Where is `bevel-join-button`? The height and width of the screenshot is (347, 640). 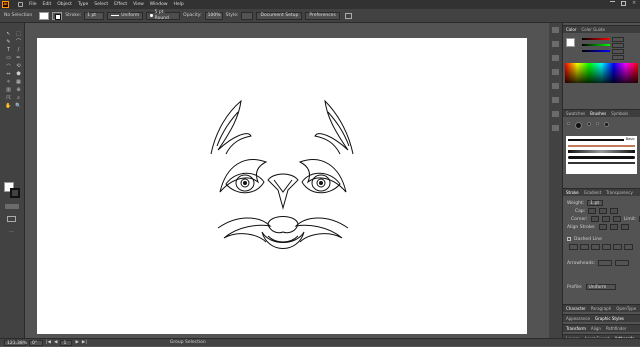 bevel-join-button is located at coordinates (616, 219).